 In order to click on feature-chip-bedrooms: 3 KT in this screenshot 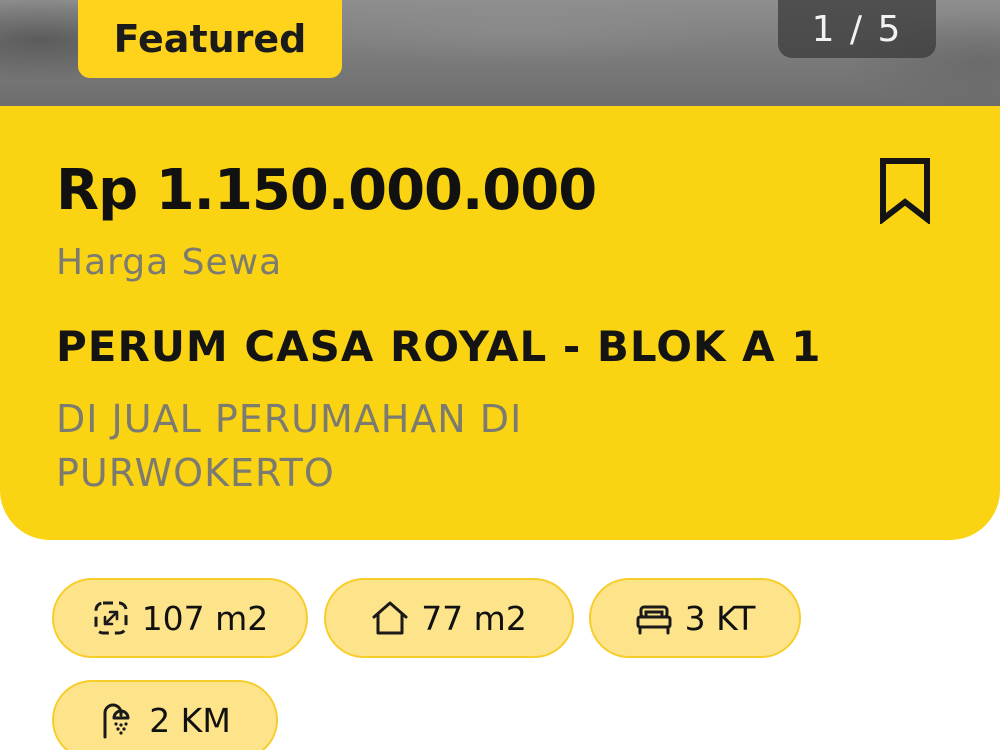, I will do `click(695, 618)`.